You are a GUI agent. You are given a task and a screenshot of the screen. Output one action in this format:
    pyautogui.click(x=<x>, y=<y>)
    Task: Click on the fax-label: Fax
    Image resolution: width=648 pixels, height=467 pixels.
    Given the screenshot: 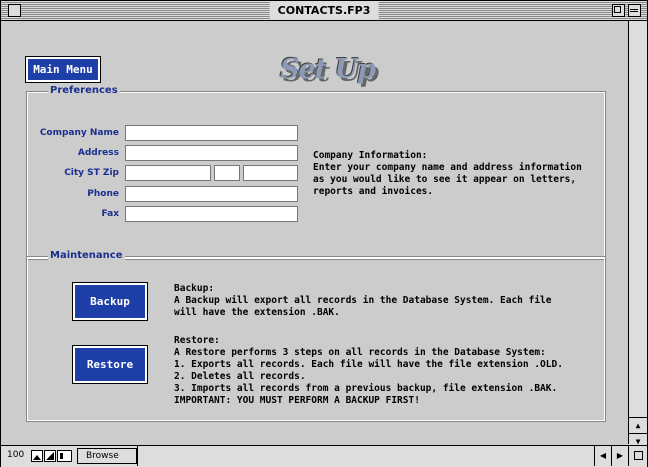 What is the action you would take?
    pyautogui.click(x=110, y=214)
    